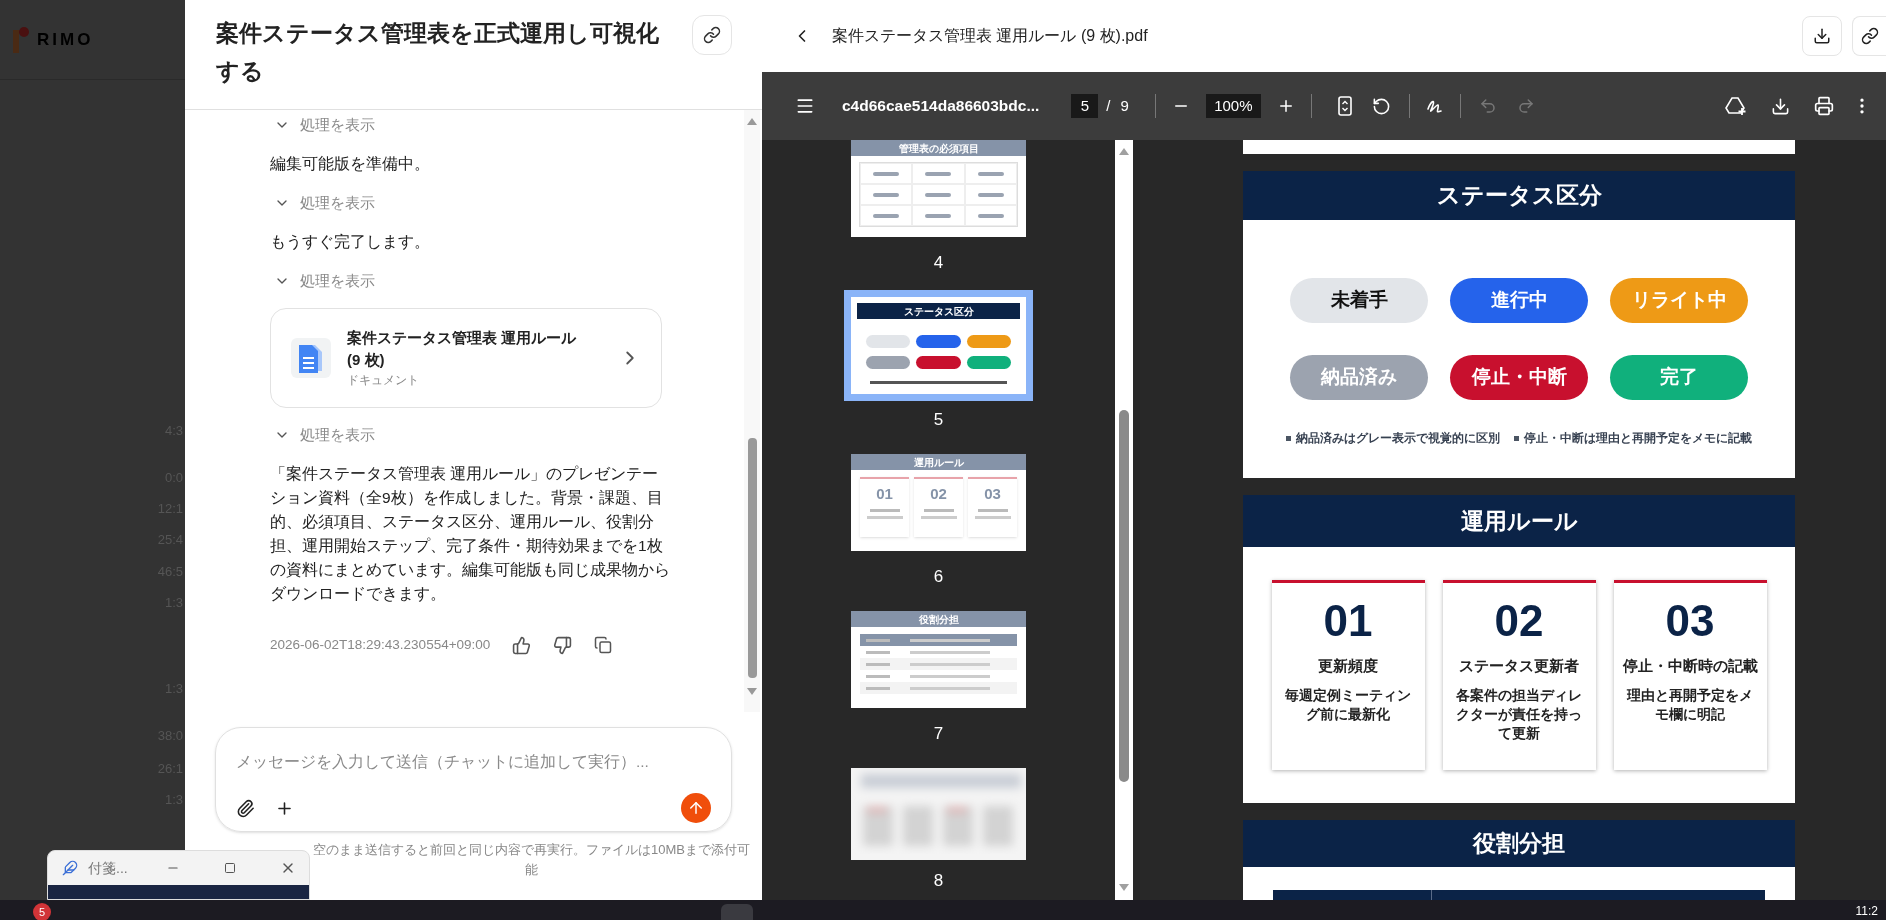 This screenshot has height=920, width=1886. I want to click on document-icon, so click(311, 358).